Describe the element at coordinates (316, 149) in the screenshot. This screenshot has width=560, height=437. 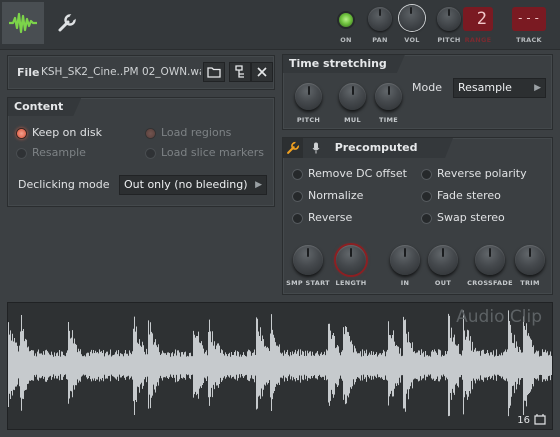
I see `microphone-icon` at that location.